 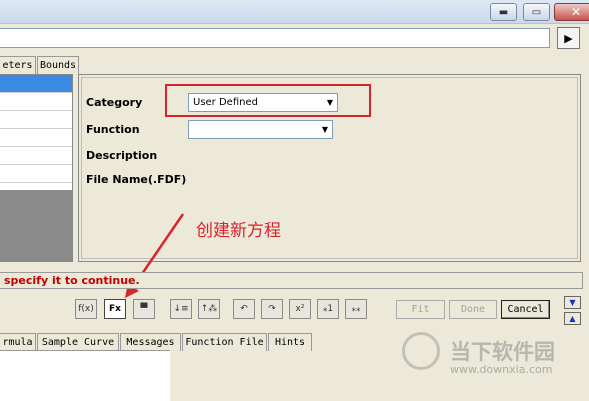 I want to click on edit-formula-button: f(x), so click(x=86, y=309).